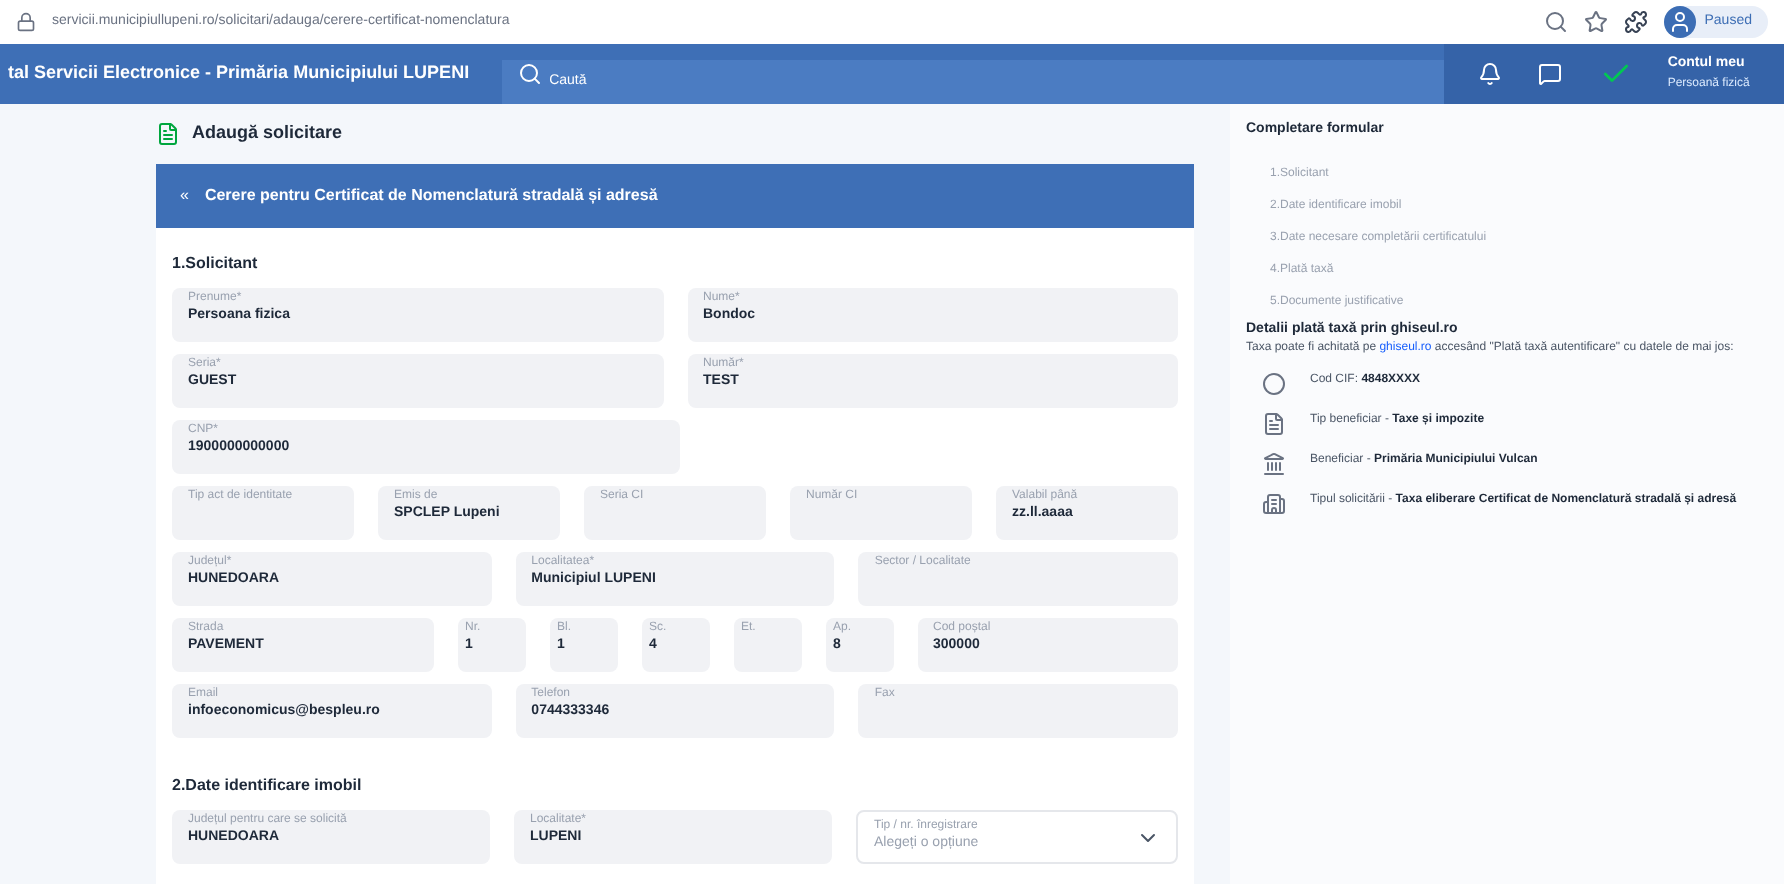 Image resolution: width=1784 pixels, height=884 pixels. Describe the element at coordinates (1274, 504) in the screenshot. I see `building-icon` at that location.